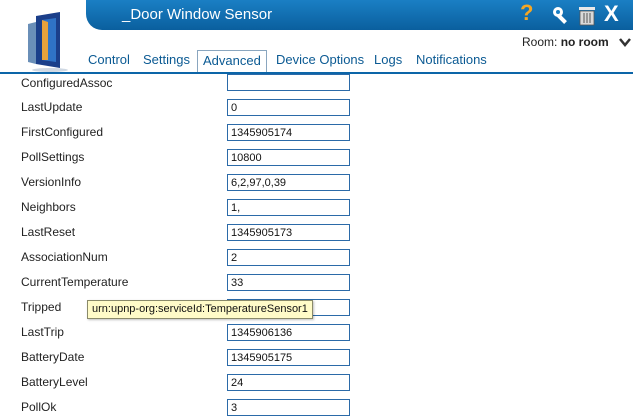 The height and width of the screenshot is (420, 633). I want to click on field-label: LastReset, so click(48, 232).